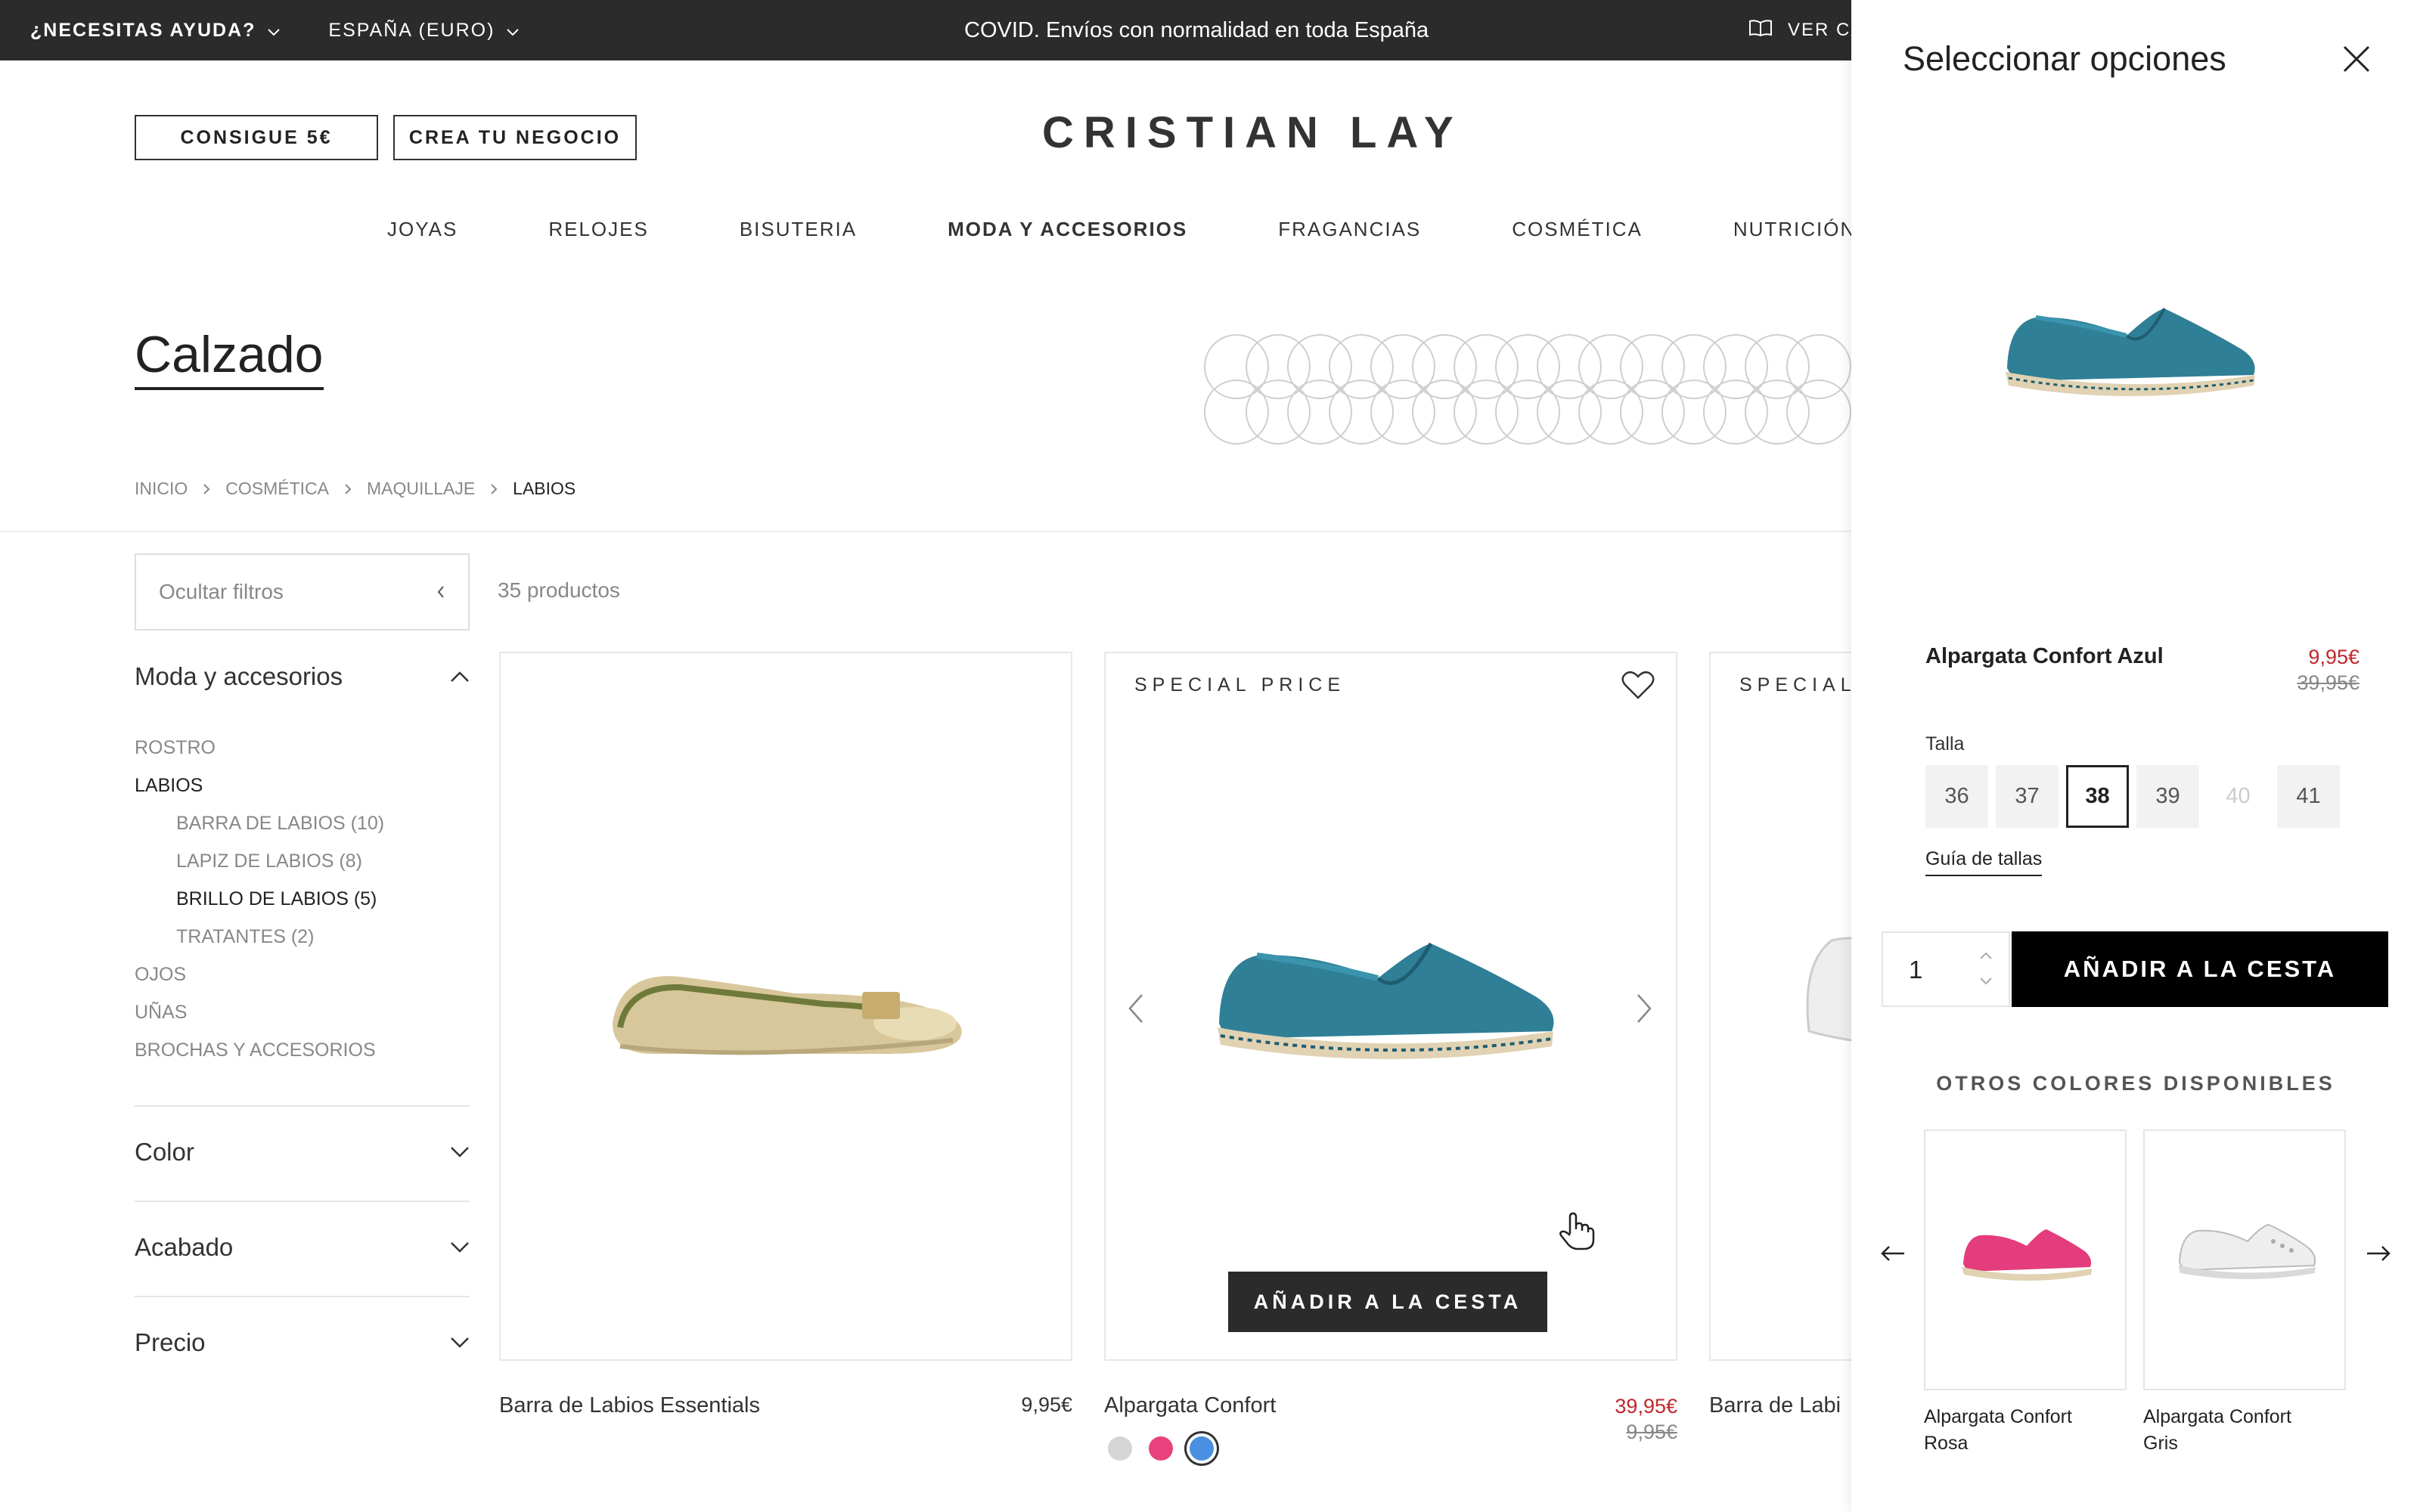 The width and height of the screenshot is (2420, 1512). I want to click on other-colors-heading: OTROS COLORES DISPONIBLES, so click(2135, 1083).